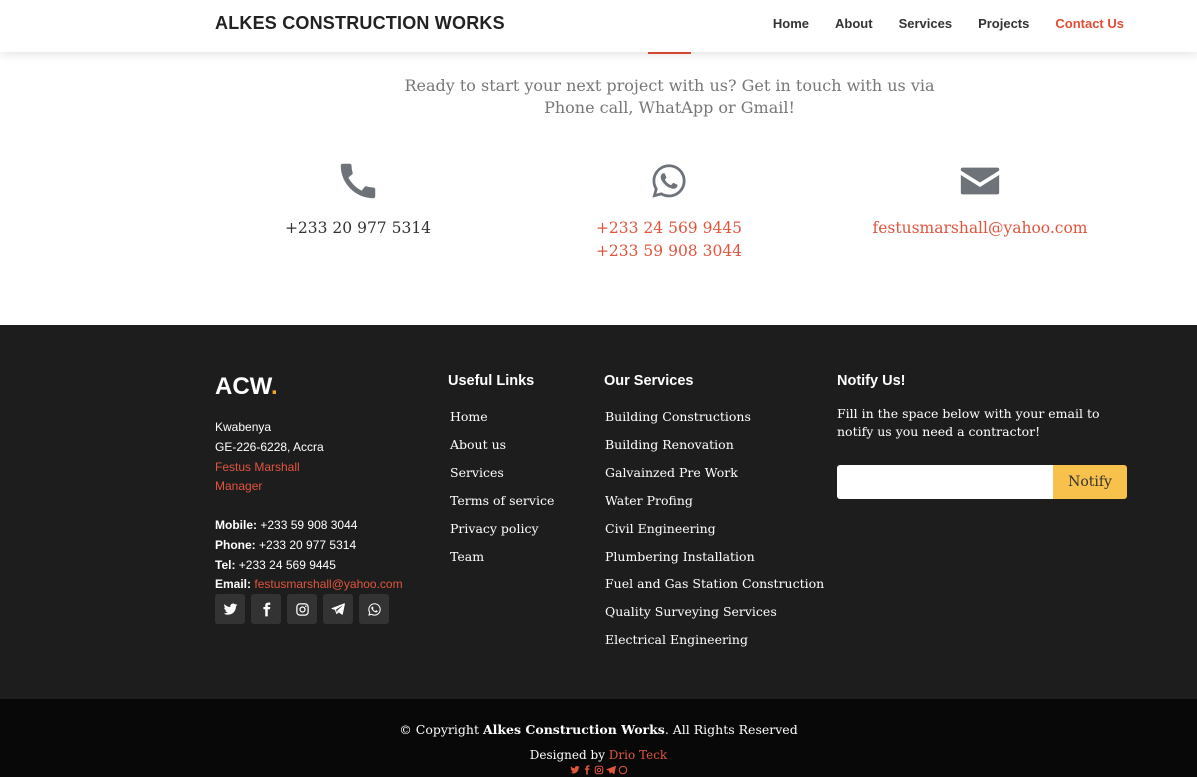 This screenshot has width=1197, height=777. I want to click on main-nav: Home About Services Projects Contact Us, so click(948, 23).